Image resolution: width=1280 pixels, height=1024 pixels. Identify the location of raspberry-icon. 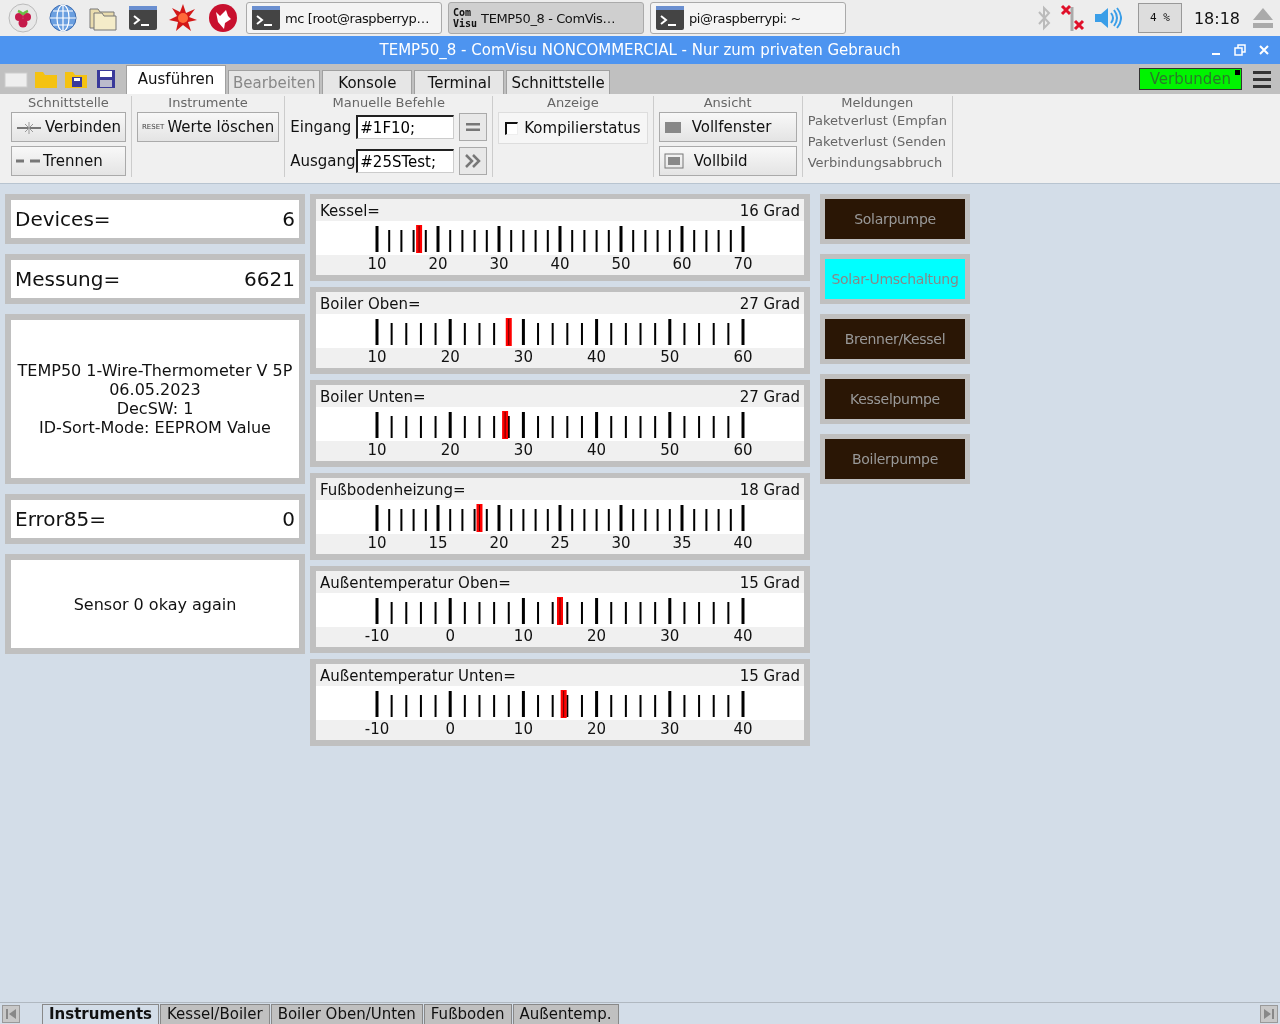
(23, 18).